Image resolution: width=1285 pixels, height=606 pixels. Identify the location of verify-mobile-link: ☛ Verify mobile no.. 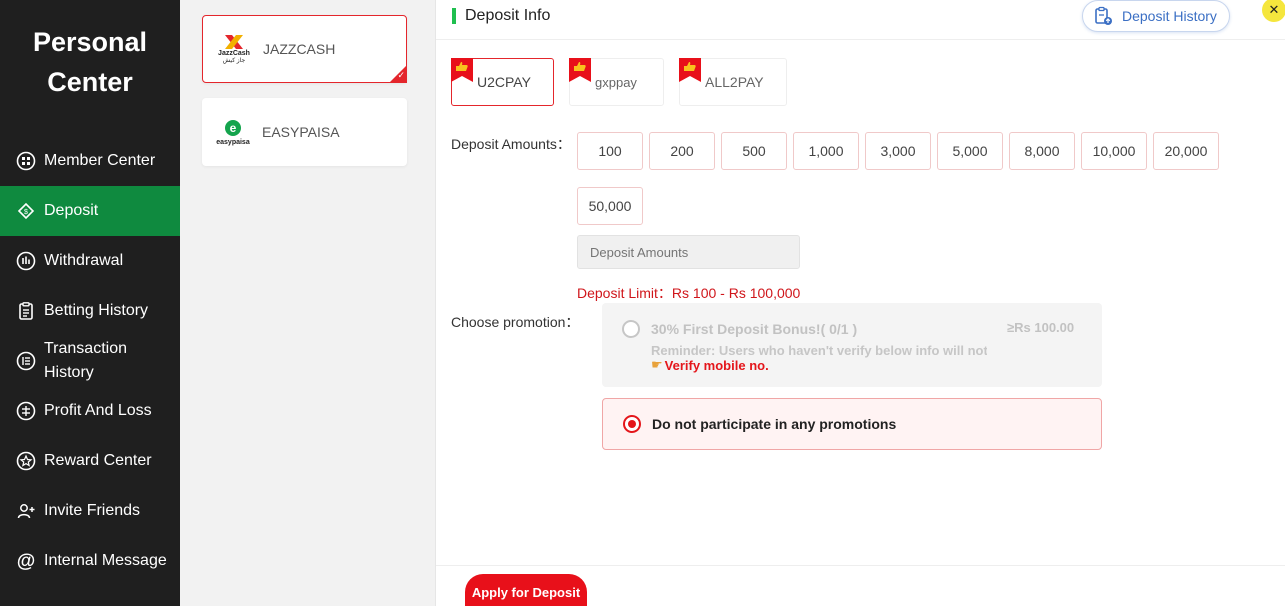
(710, 365).